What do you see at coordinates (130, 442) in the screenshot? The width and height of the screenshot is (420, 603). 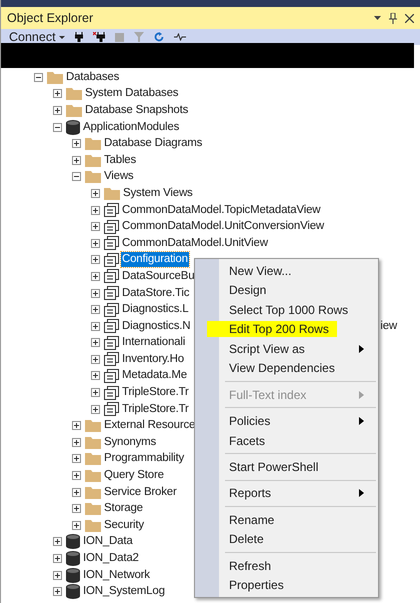 I see `tree-item: Synonyms` at bounding box center [130, 442].